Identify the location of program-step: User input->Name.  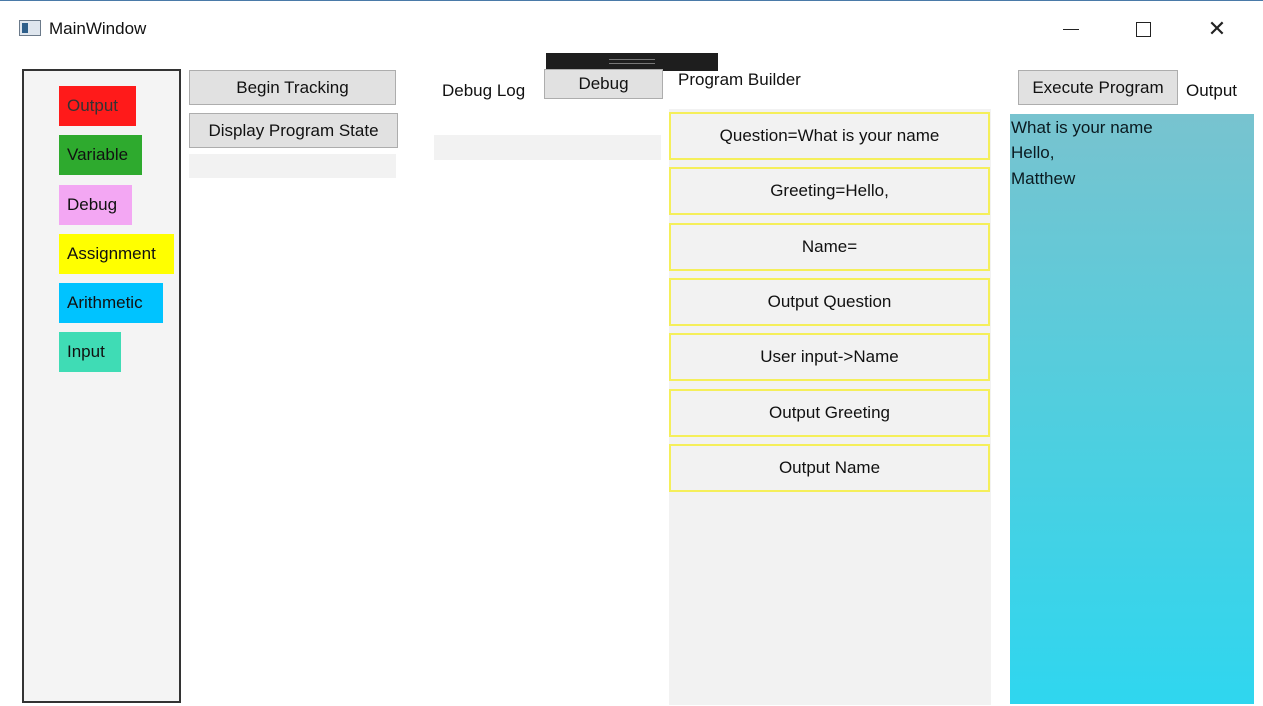
(829, 357).